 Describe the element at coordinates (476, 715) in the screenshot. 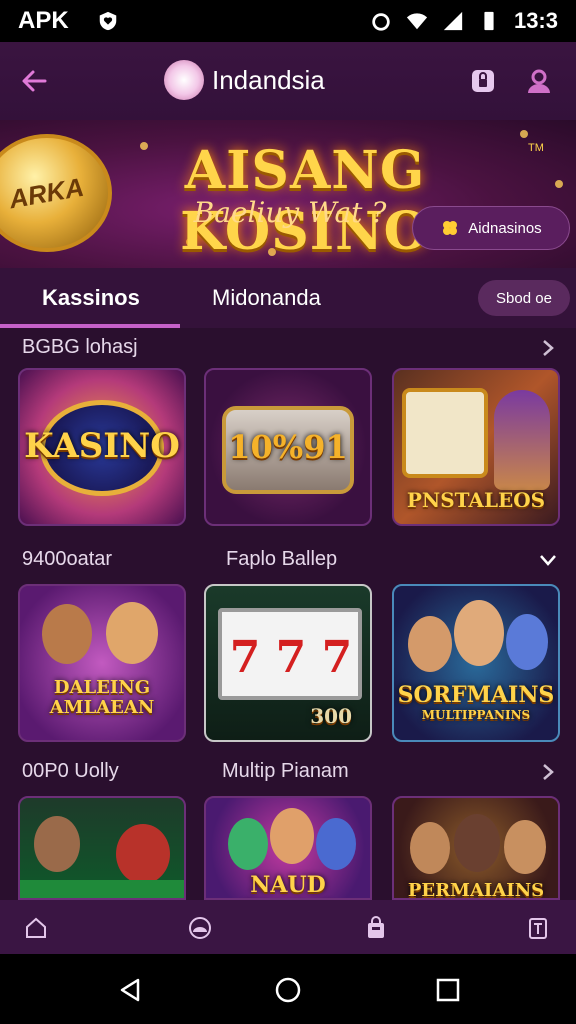

I see `game-subtitle: MULTIPPANINS` at that location.